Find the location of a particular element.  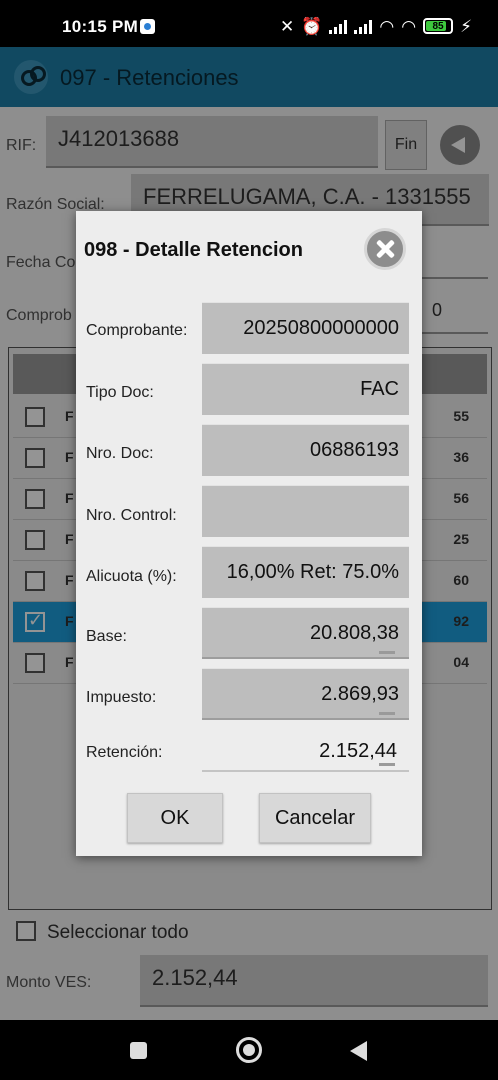

battery-level: 85 is located at coordinates (438, 26).